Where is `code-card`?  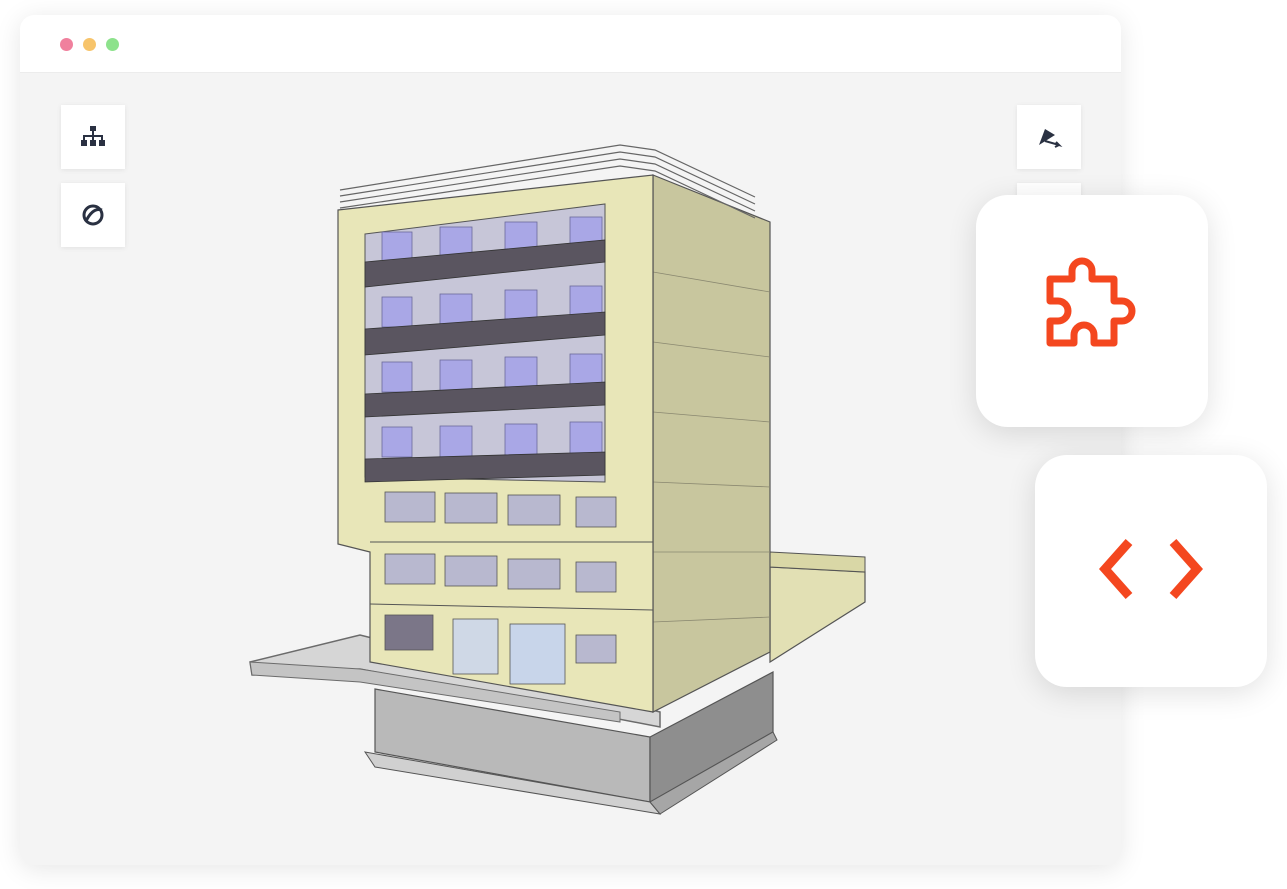 code-card is located at coordinates (1151, 571).